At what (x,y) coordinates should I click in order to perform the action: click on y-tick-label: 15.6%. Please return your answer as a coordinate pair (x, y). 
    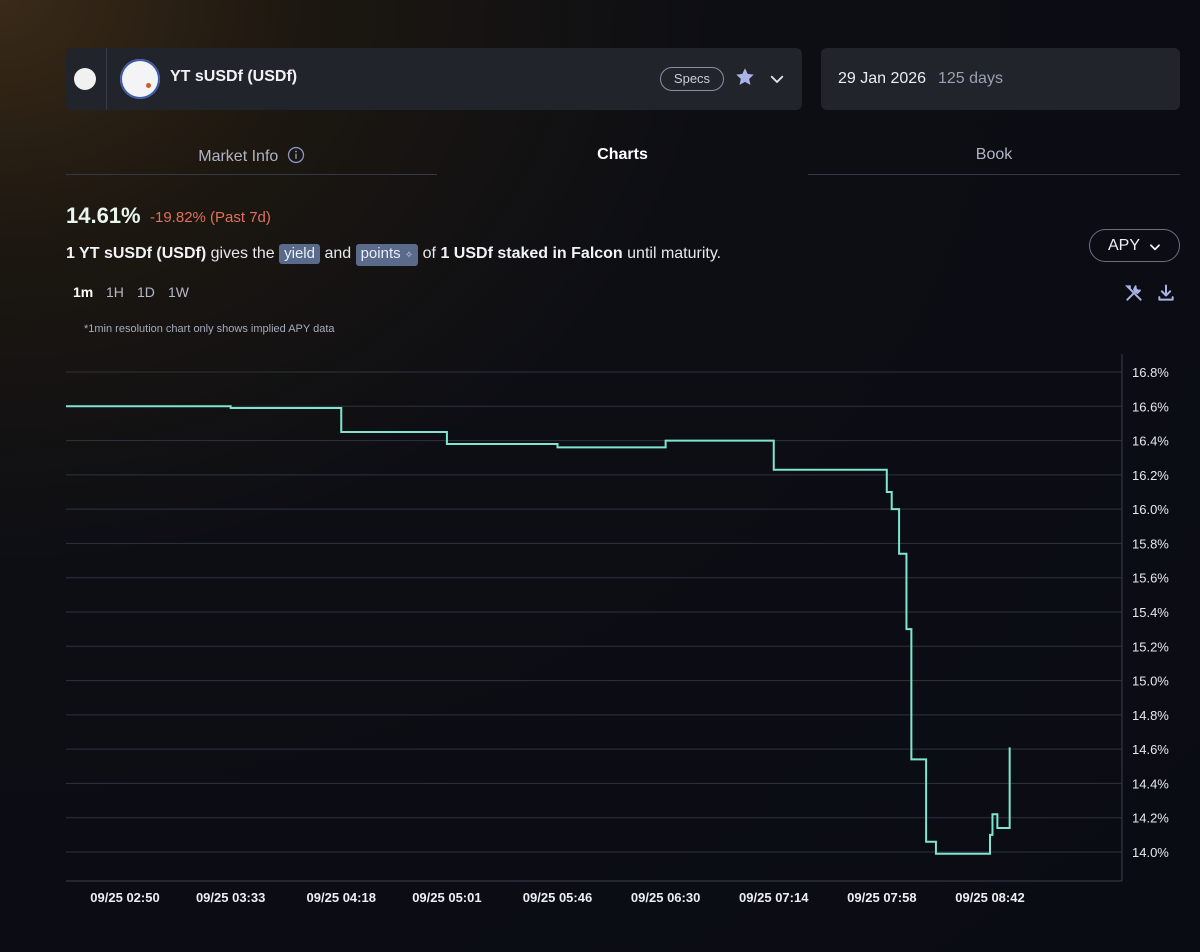
    Looking at the image, I should click on (1150, 578).